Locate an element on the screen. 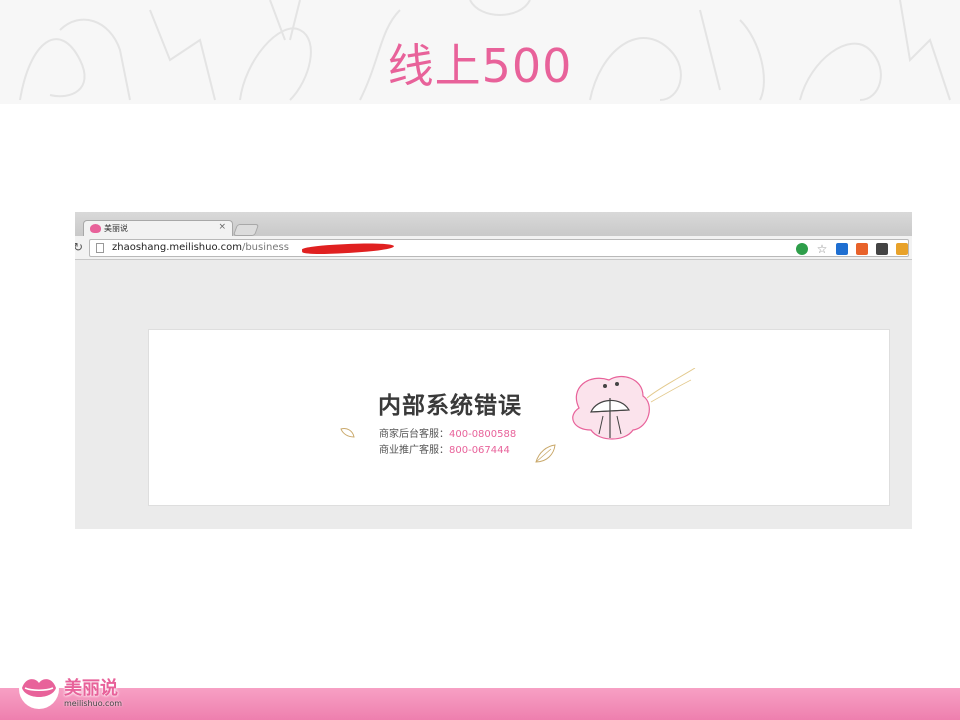 This screenshot has height=720, width=960. address-bar: zhaoshang.meilishuo.com/business ☆ is located at coordinates (499, 248).